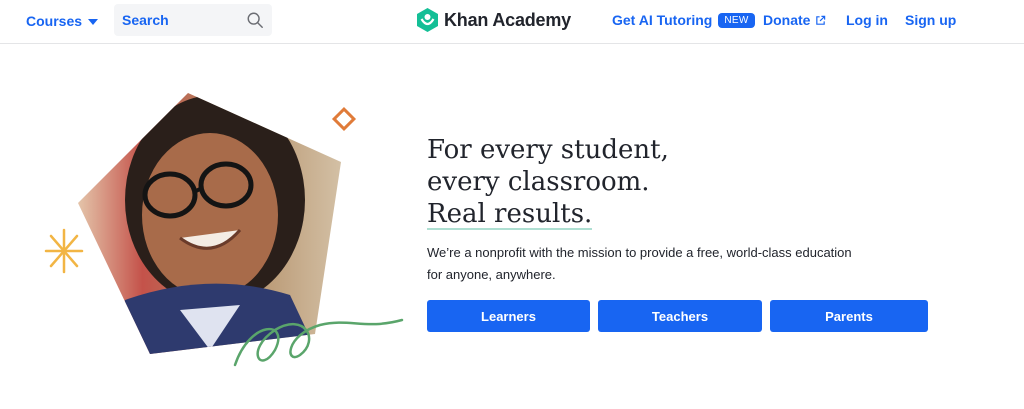 Image resolution: width=1024 pixels, height=409 pixels. I want to click on courses-label: Courses, so click(54, 21).